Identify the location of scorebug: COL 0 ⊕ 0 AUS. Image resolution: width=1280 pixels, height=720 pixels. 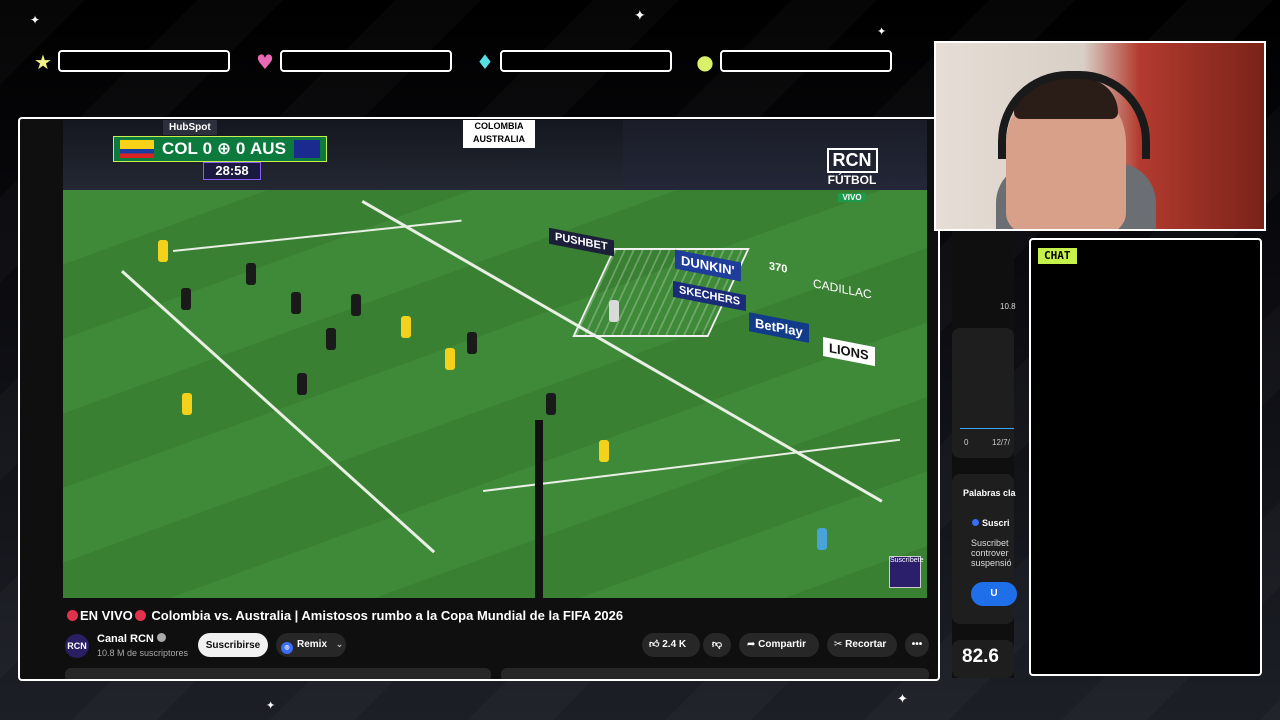
(220, 149).